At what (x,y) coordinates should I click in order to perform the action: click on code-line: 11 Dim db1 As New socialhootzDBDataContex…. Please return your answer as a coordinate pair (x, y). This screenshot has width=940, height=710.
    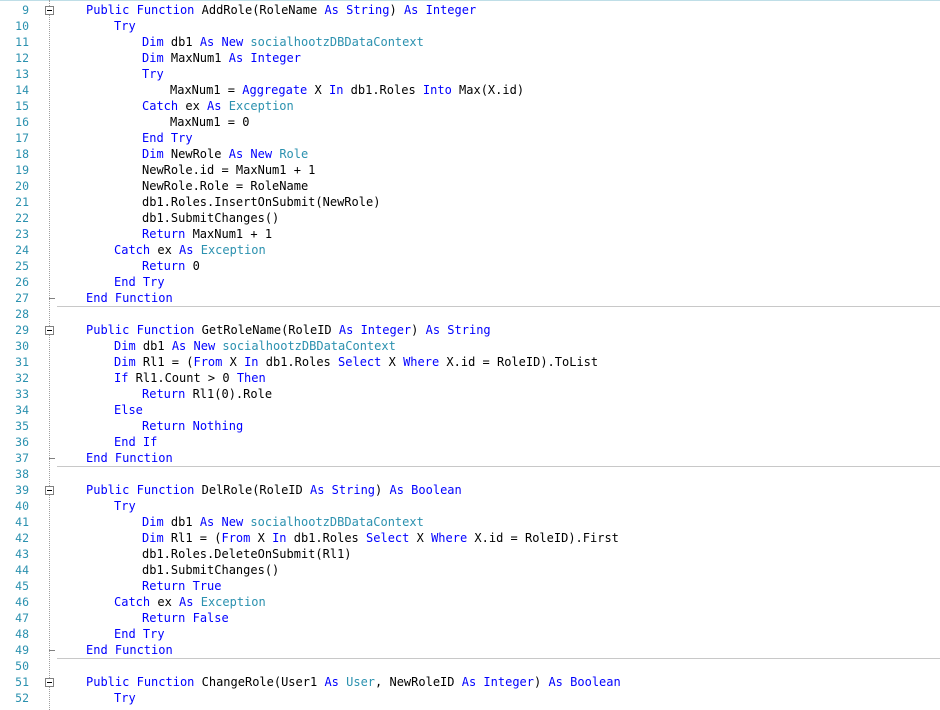
    Looking at the image, I should click on (470, 42).